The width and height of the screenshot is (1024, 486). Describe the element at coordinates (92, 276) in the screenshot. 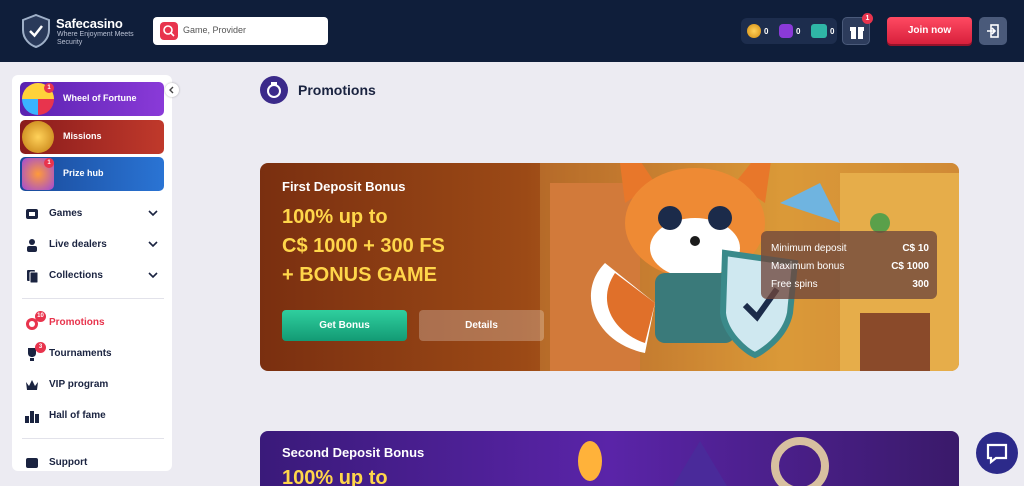

I see `sidebar-item-collections: Collections` at that location.